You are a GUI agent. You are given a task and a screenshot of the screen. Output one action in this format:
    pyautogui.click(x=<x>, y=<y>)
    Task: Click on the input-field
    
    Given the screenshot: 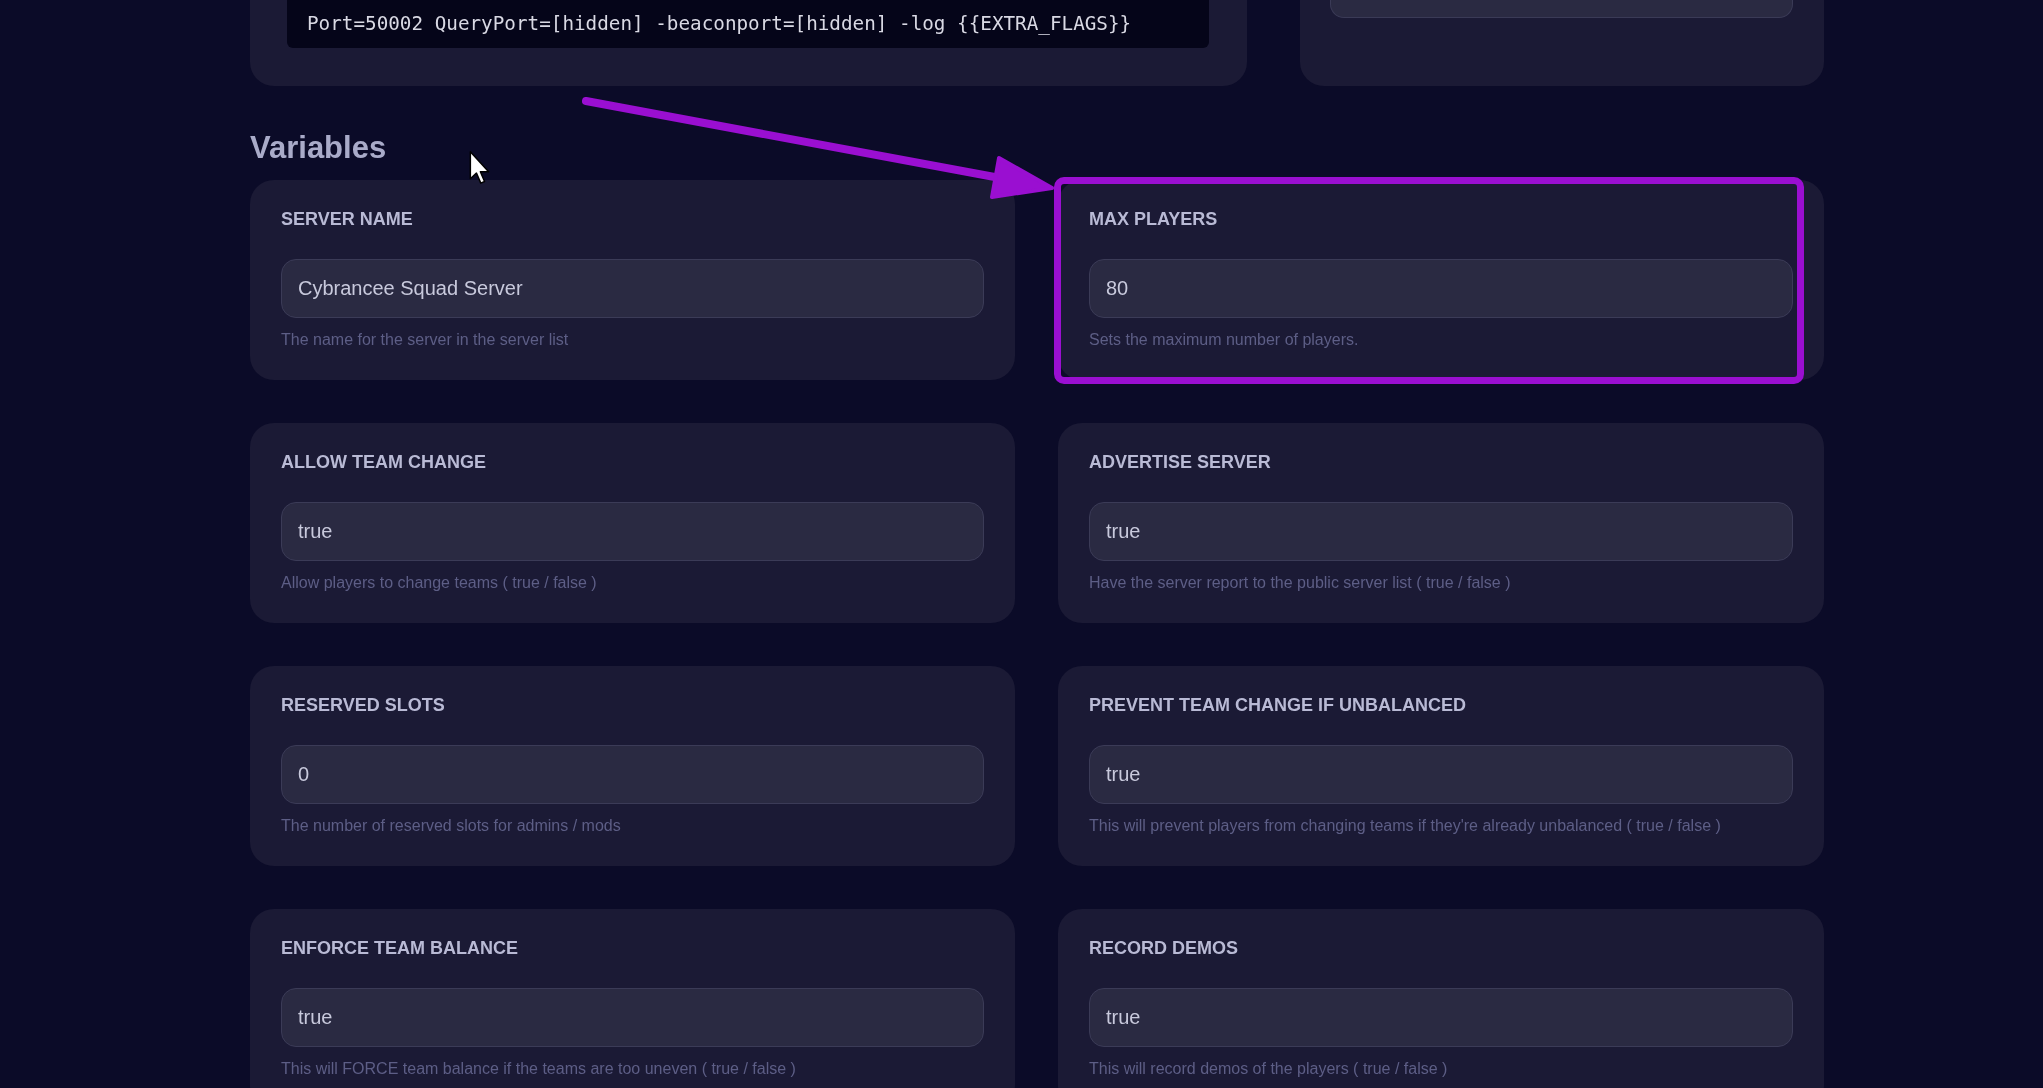 What is the action you would take?
    pyautogui.click(x=1561, y=9)
    